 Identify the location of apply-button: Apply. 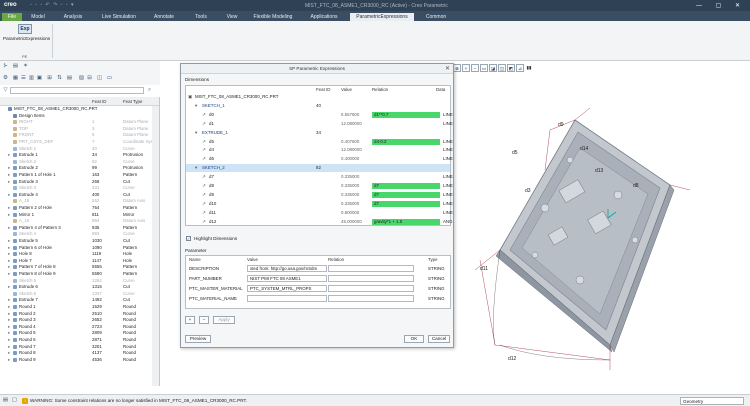
(224, 320).